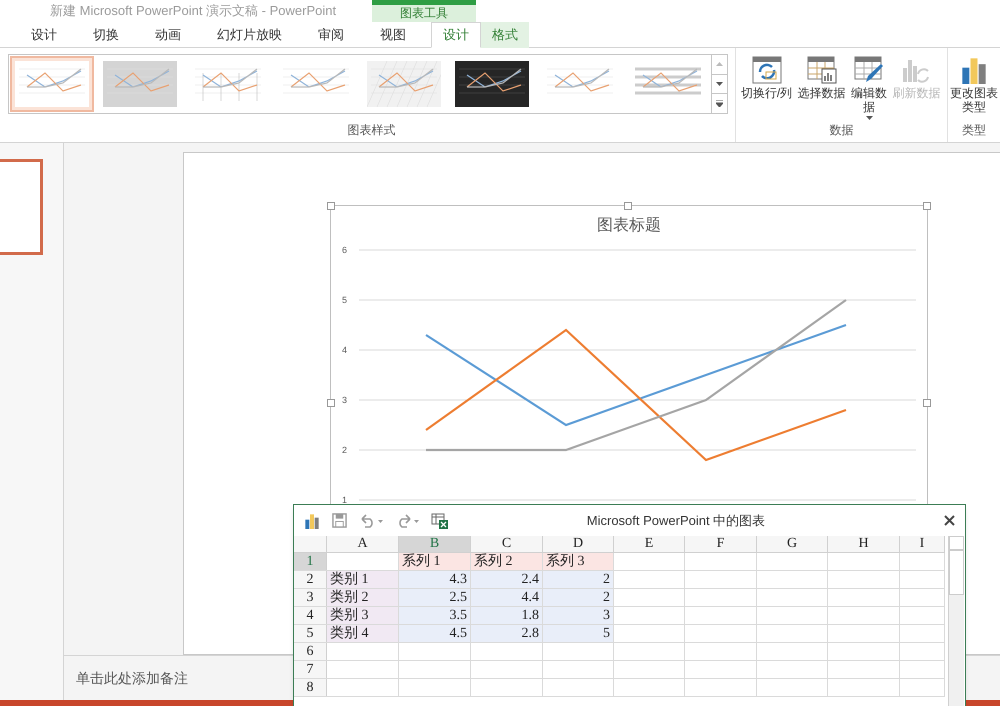 This screenshot has height=706, width=1000. I want to click on window-title: 新建 Microsoft PowerPoint 演示文稿 - PowerPoint, so click(194, 11).